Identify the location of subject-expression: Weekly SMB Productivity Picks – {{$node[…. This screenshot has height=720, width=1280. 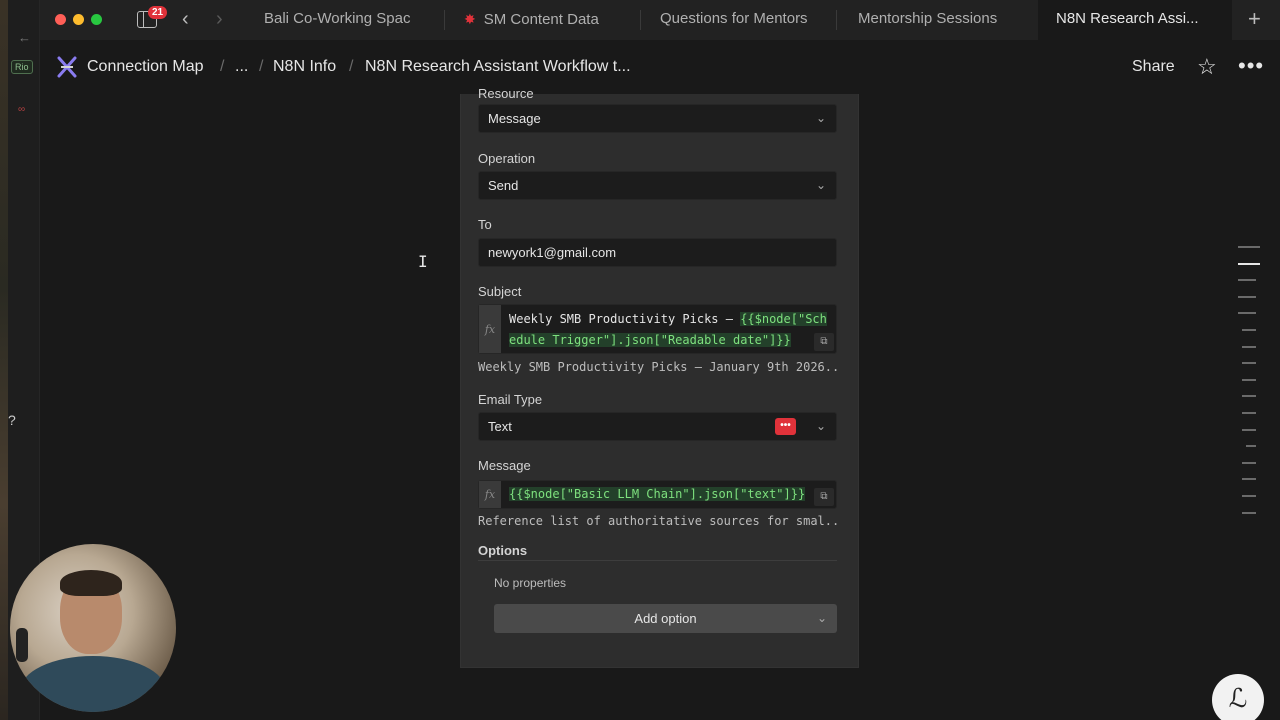
(669, 330).